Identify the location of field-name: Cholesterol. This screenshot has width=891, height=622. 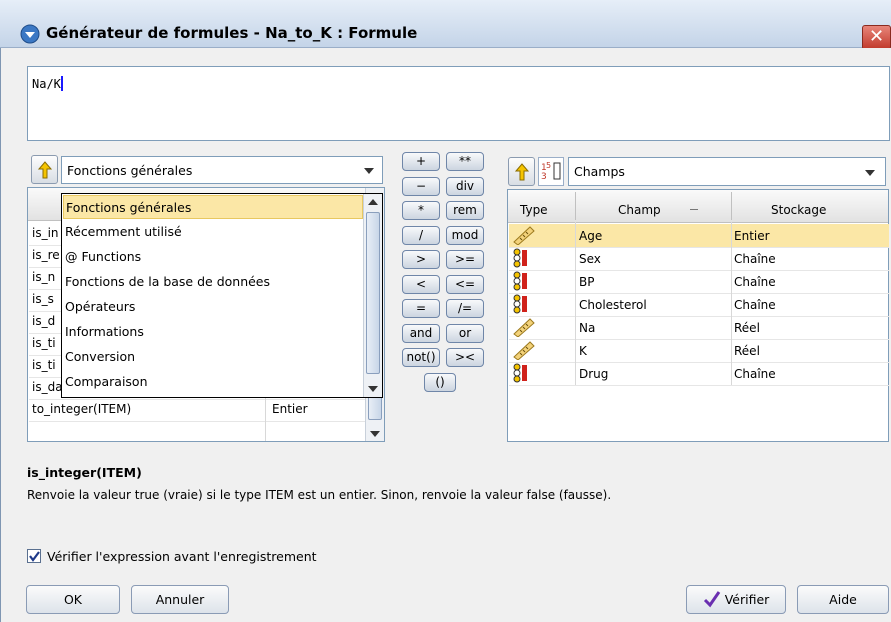
(613, 305).